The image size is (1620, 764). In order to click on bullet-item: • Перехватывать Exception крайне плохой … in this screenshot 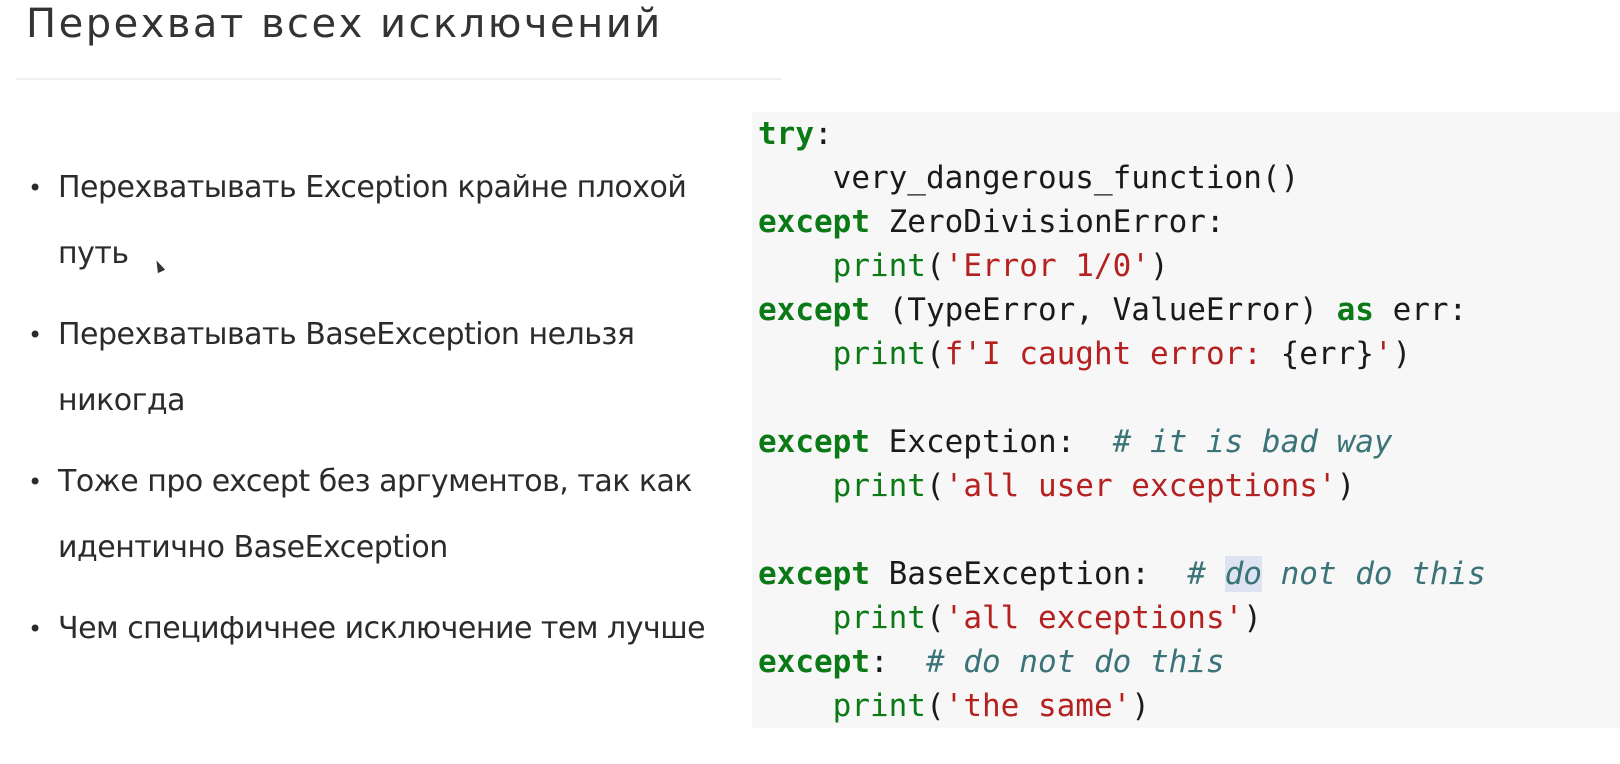, I will do `click(367, 221)`.